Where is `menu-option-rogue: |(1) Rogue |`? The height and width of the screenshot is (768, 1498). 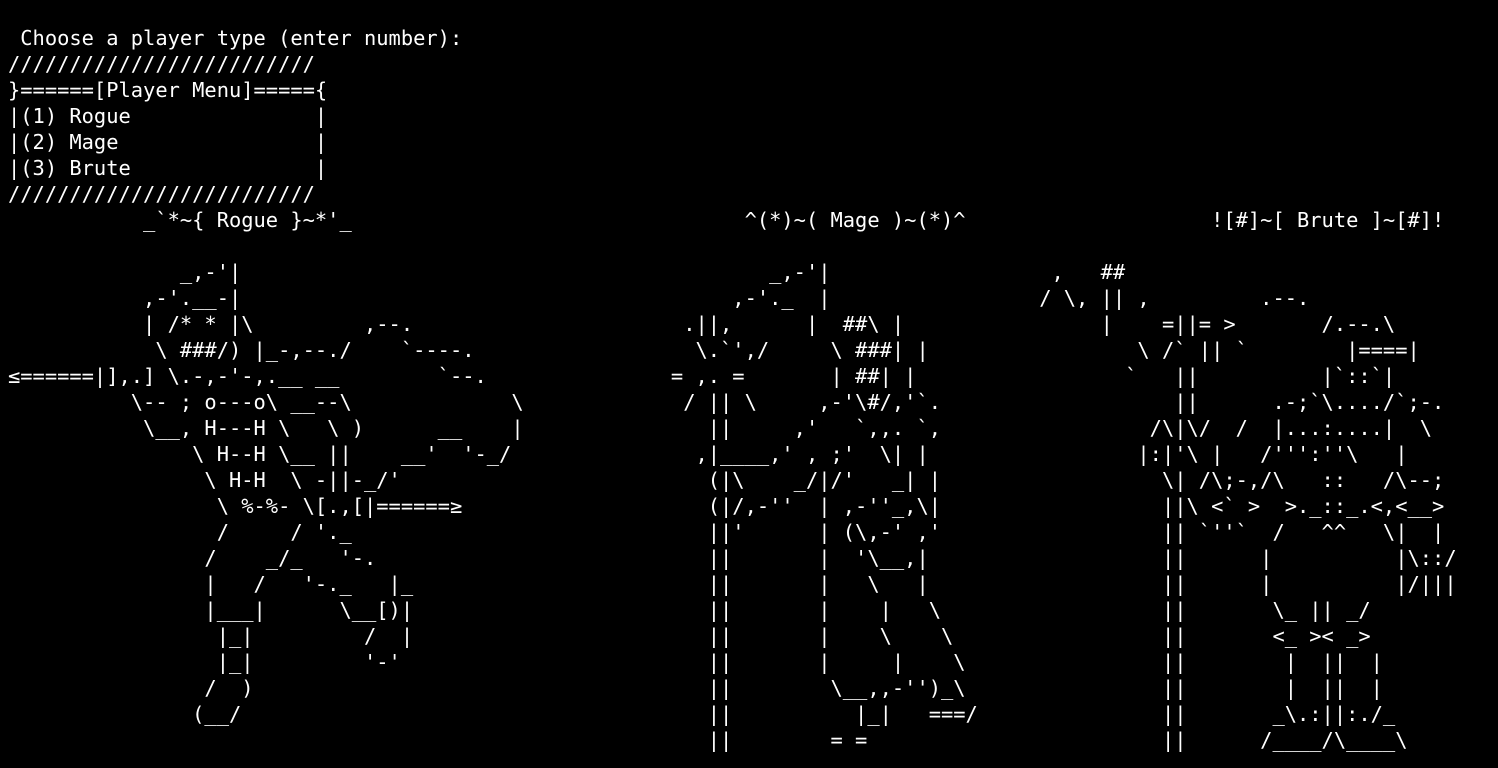
menu-option-rogue: |(1) Rogue | is located at coordinates (168, 116).